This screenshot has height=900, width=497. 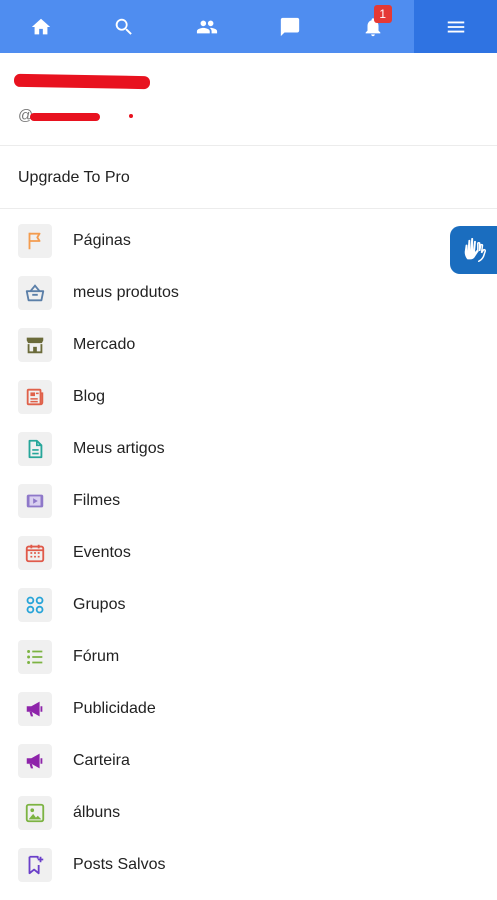 What do you see at coordinates (35, 501) in the screenshot?
I see `video-icon` at bounding box center [35, 501].